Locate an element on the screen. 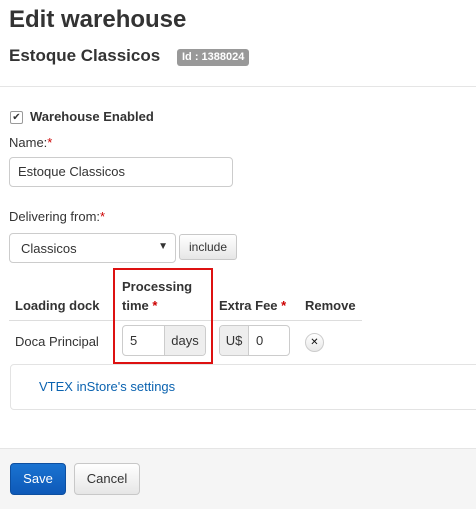 This screenshot has height=509, width=476. extra-fee-value: 0 is located at coordinates (259, 340).